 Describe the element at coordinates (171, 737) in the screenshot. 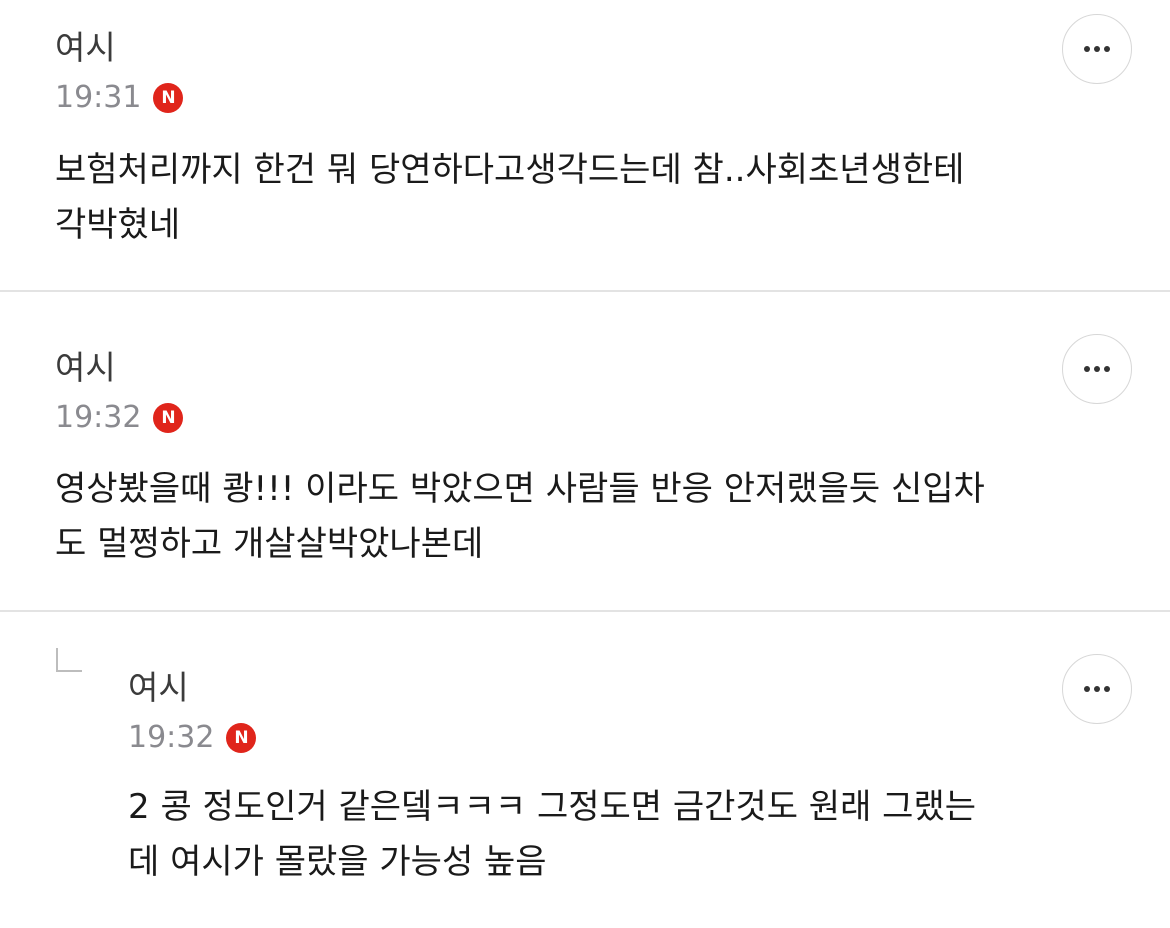

I see `comment-time: 19:32` at that location.